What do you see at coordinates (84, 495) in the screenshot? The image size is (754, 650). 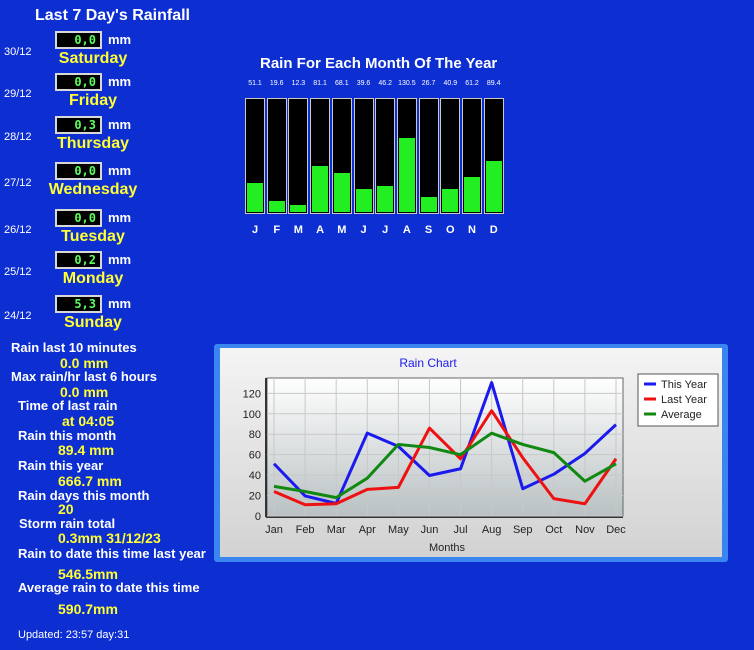 I see `stat-label: Rain days this month` at bounding box center [84, 495].